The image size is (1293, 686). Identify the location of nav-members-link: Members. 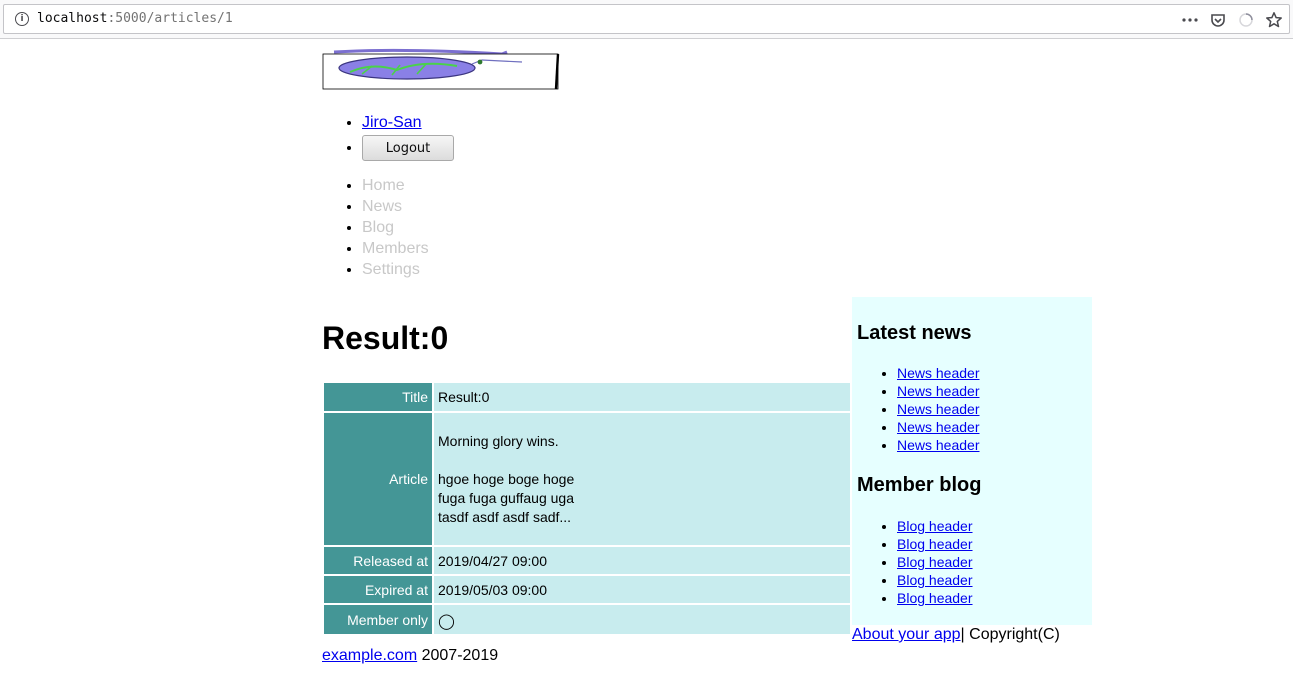
(395, 248).